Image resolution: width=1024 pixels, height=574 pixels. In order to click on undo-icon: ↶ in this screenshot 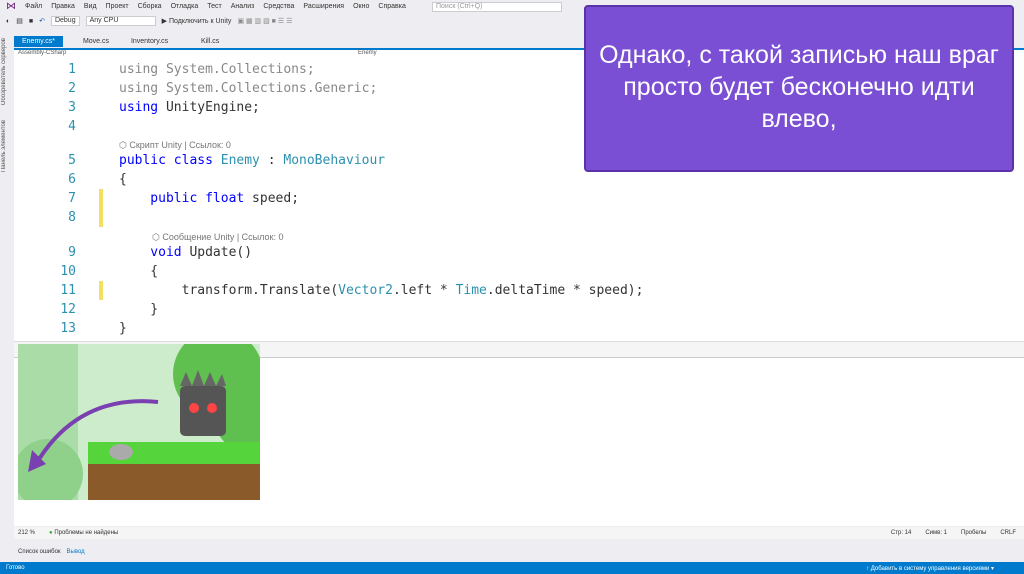, I will do `click(42, 21)`.